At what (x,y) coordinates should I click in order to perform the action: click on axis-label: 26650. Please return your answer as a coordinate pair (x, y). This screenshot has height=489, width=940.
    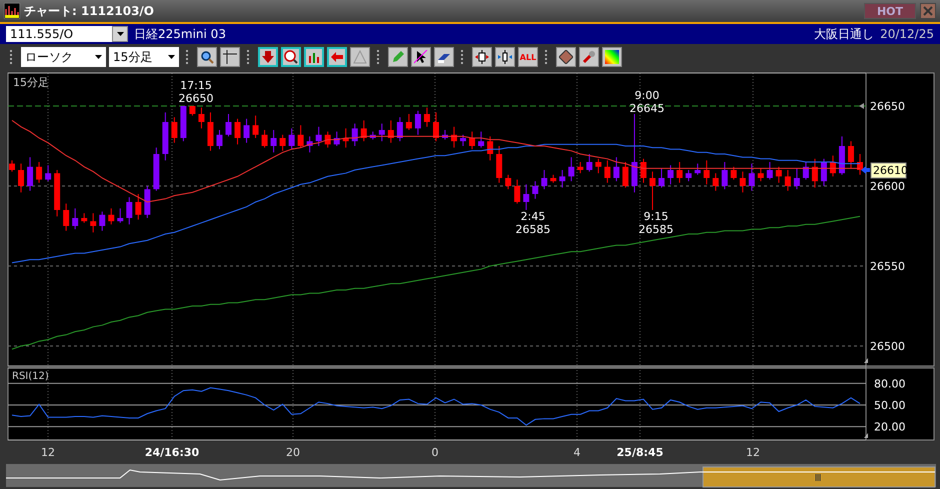
    Looking at the image, I should click on (887, 106).